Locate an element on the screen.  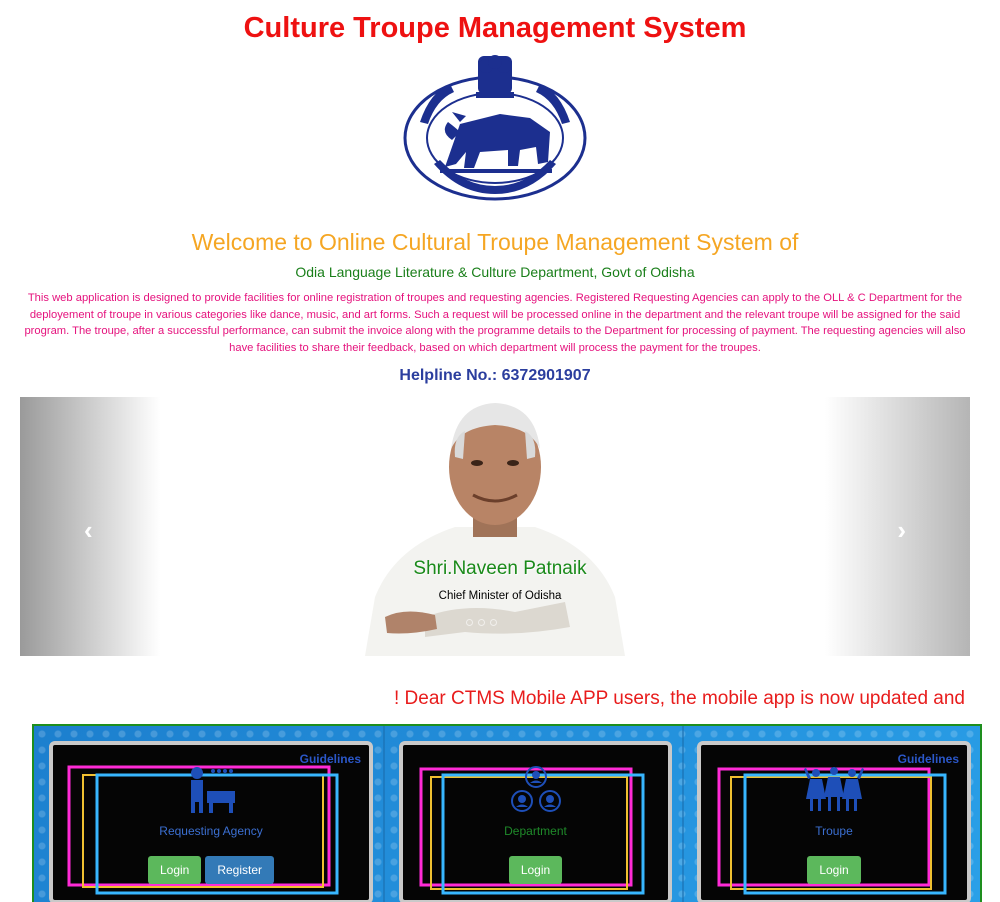
carousel-prev-button: ‹ is located at coordinates (90, 526).